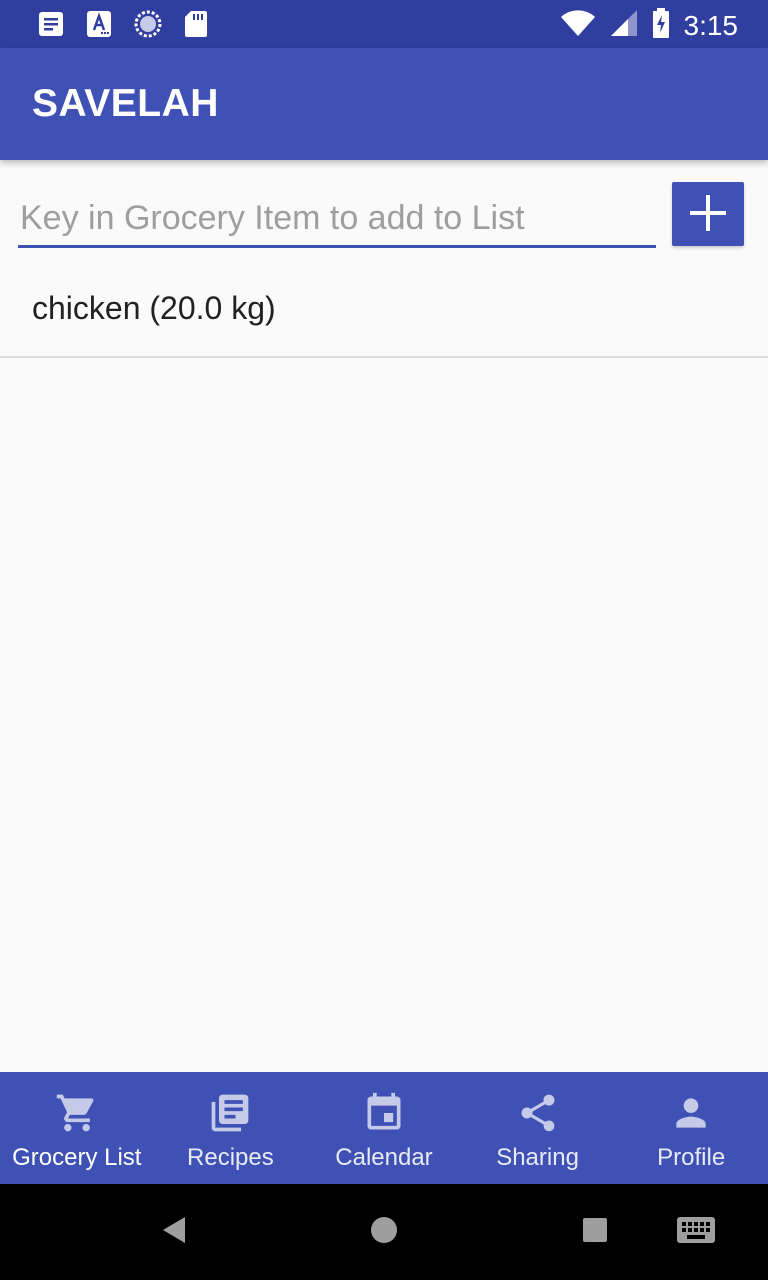  I want to click on system-navigation-bar, so click(384, 1232).